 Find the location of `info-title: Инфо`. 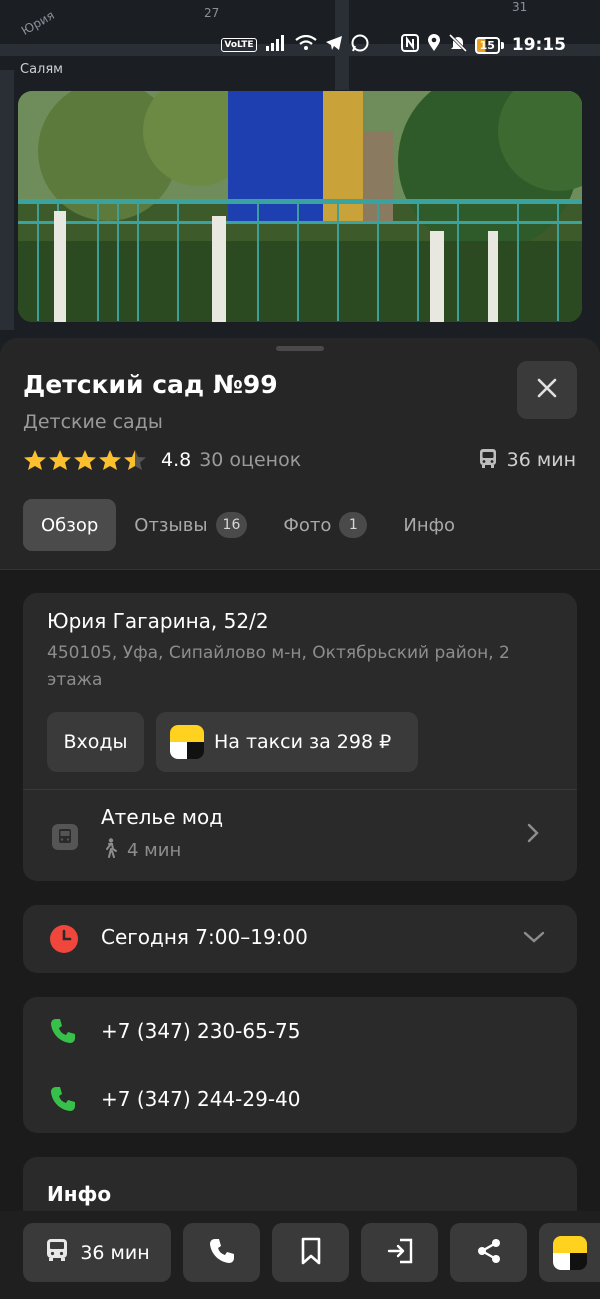

info-title: Инфо is located at coordinates (79, 1194).